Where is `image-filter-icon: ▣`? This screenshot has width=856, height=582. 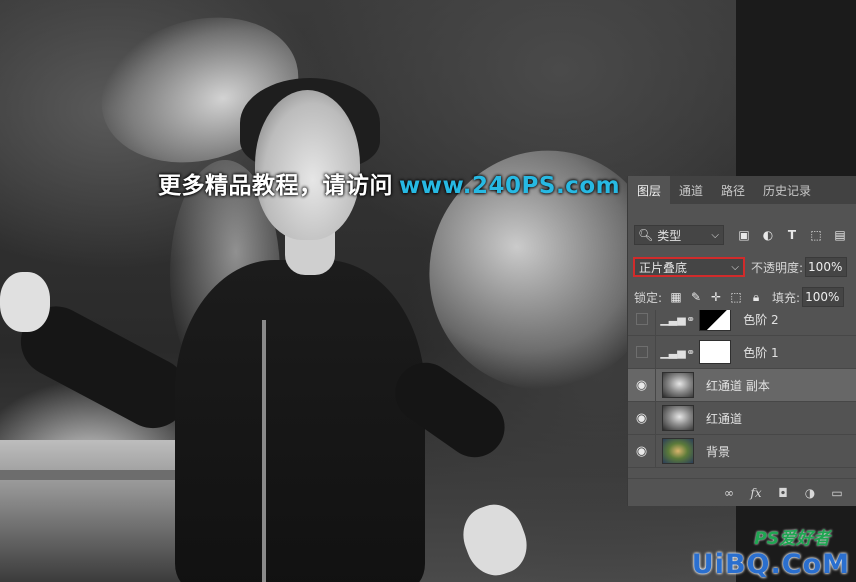
image-filter-icon: ▣ is located at coordinates (744, 235).